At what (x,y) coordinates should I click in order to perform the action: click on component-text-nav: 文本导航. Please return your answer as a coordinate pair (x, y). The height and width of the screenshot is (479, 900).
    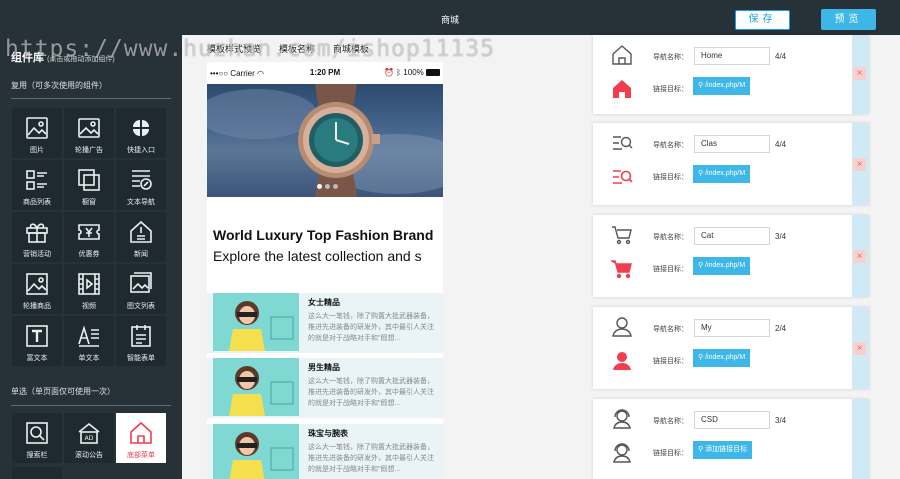
    Looking at the image, I should click on (141, 185).